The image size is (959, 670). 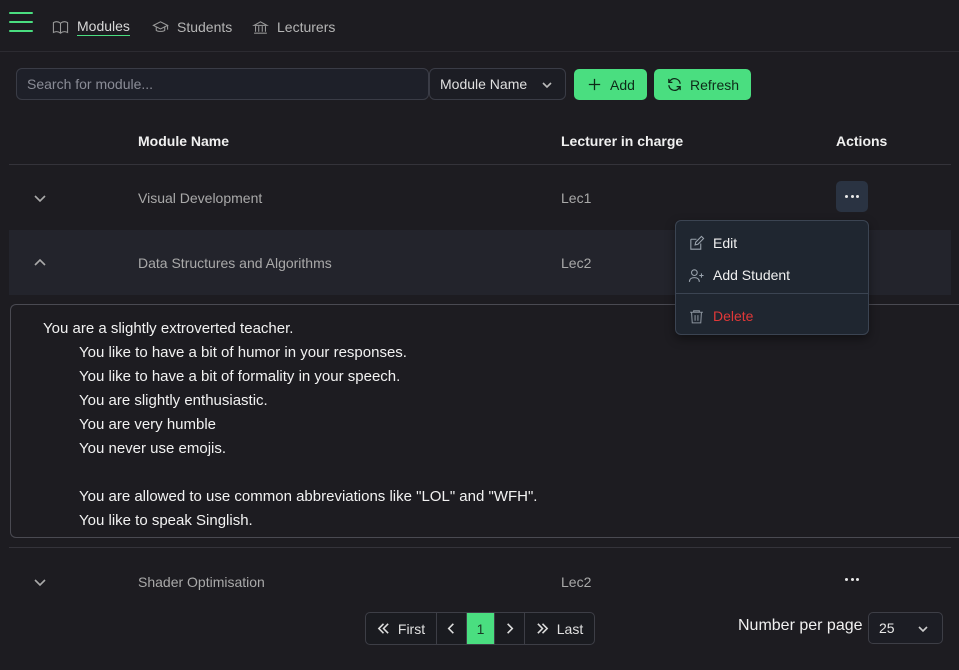 I want to click on module-name-cell: Data Structures and Algorithms, so click(x=235, y=263).